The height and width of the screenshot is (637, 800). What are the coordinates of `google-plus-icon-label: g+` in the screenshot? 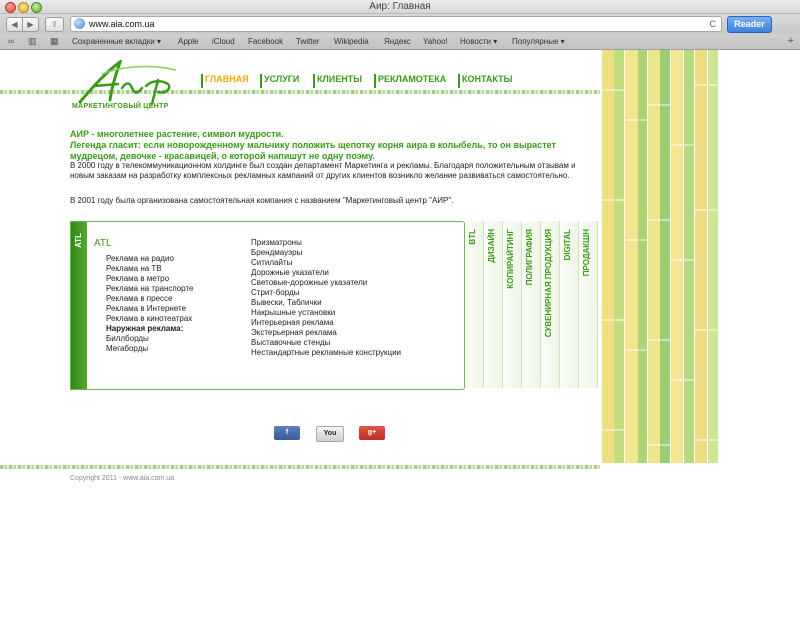 It's located at (372, 432).